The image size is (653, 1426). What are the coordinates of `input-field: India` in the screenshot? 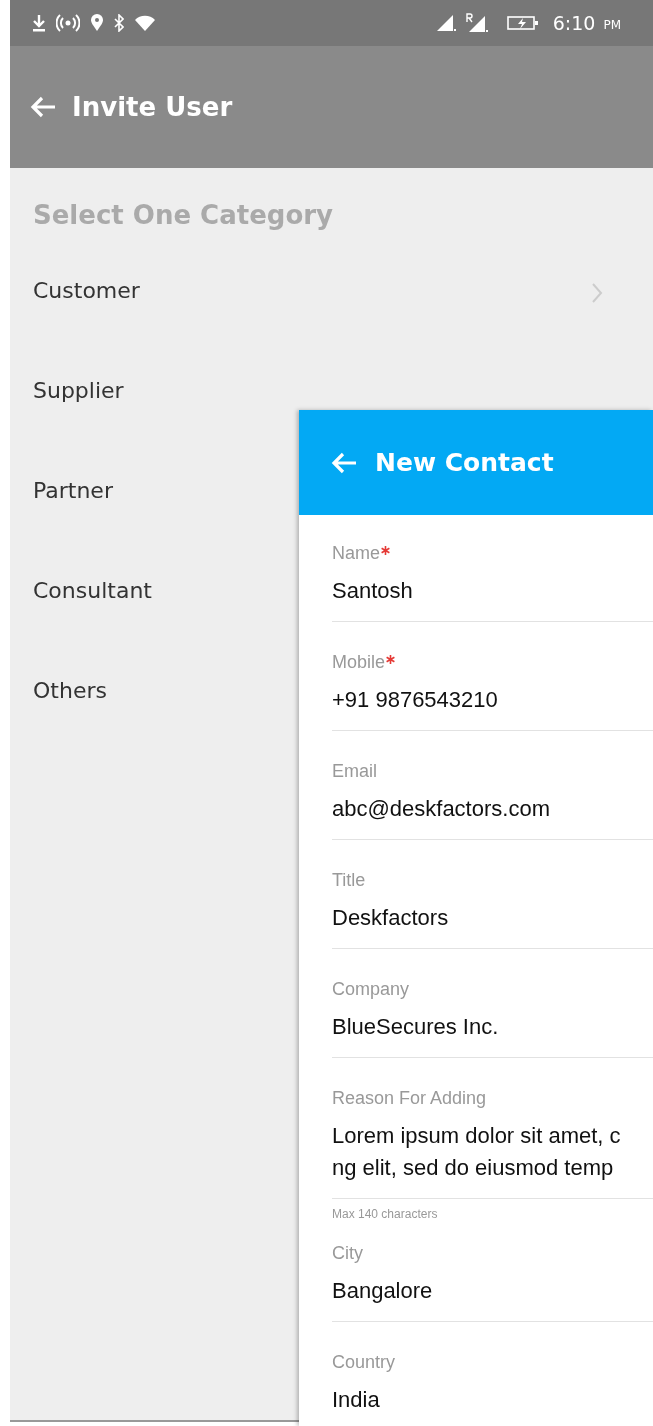 It's located at (492, 1403).